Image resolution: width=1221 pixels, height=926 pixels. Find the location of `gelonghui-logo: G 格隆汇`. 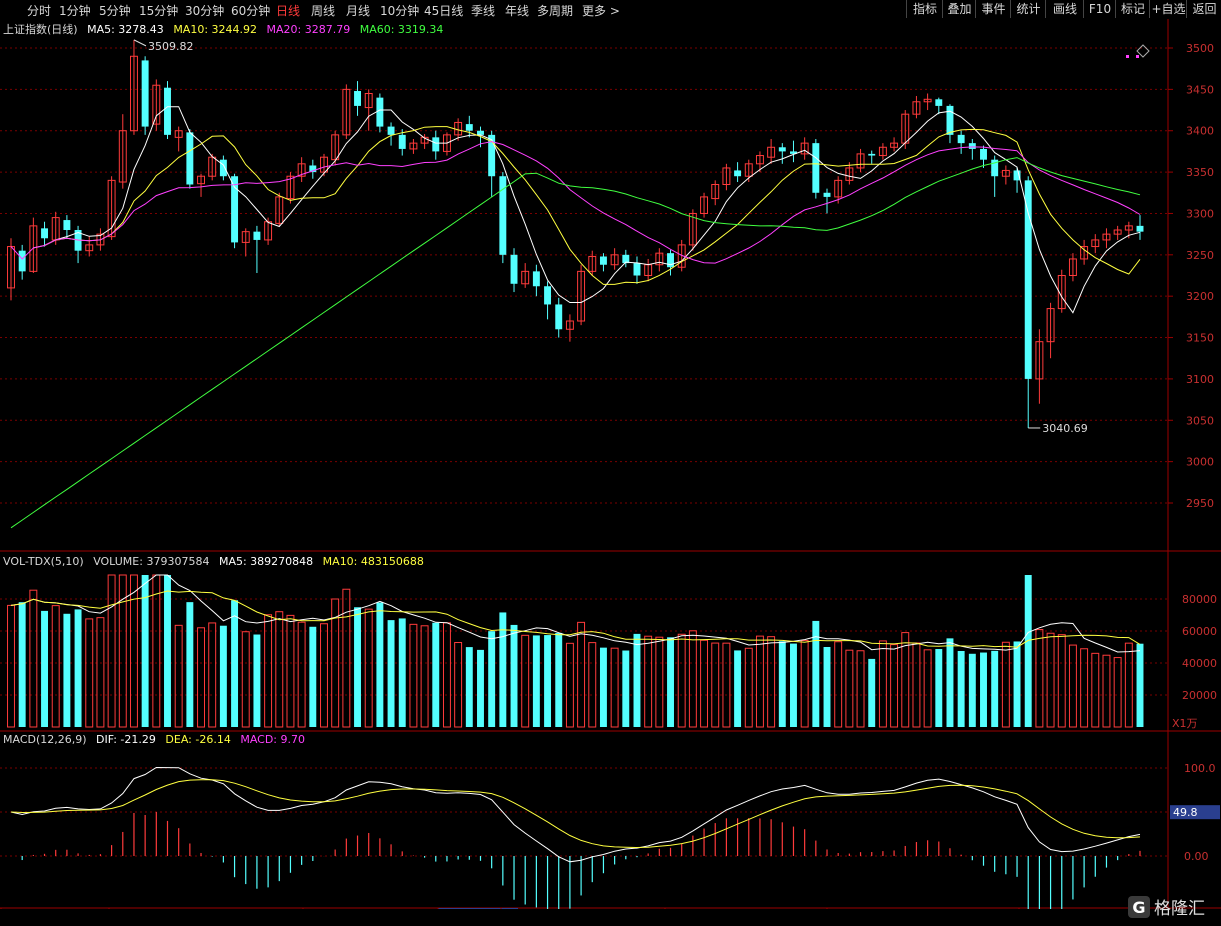

gelonghui-logo: G 格隆汇 is located at coordinates (1172, 907).